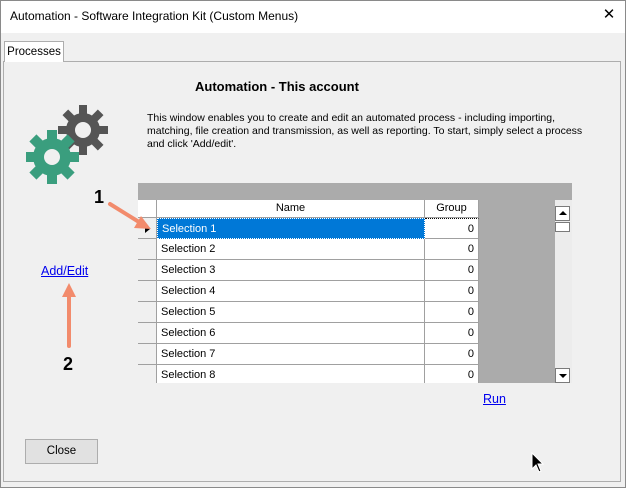 This screenshot has width=627, height=489. What do you see at coordinates (291, 270) in the screenshot?
I see `cell-name: Selection 3` at bounding box center [291, 270].